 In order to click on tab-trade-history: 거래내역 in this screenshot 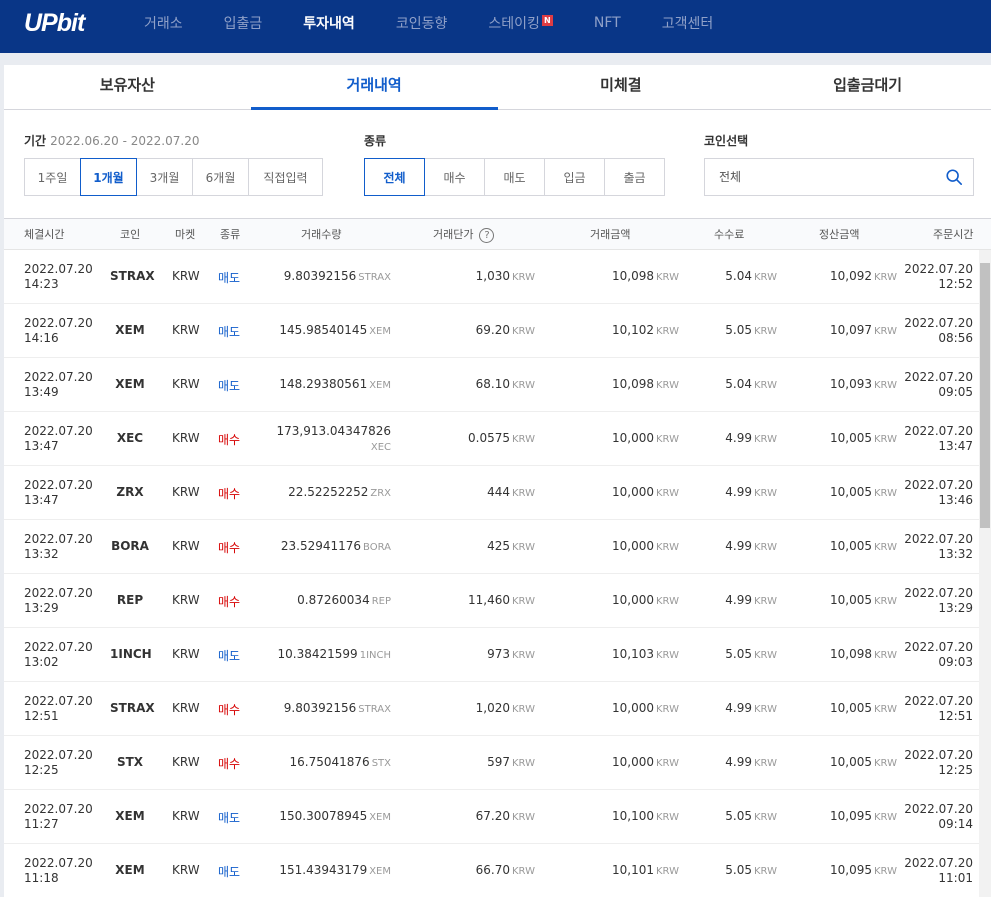, I will do `click(374, 87)`.